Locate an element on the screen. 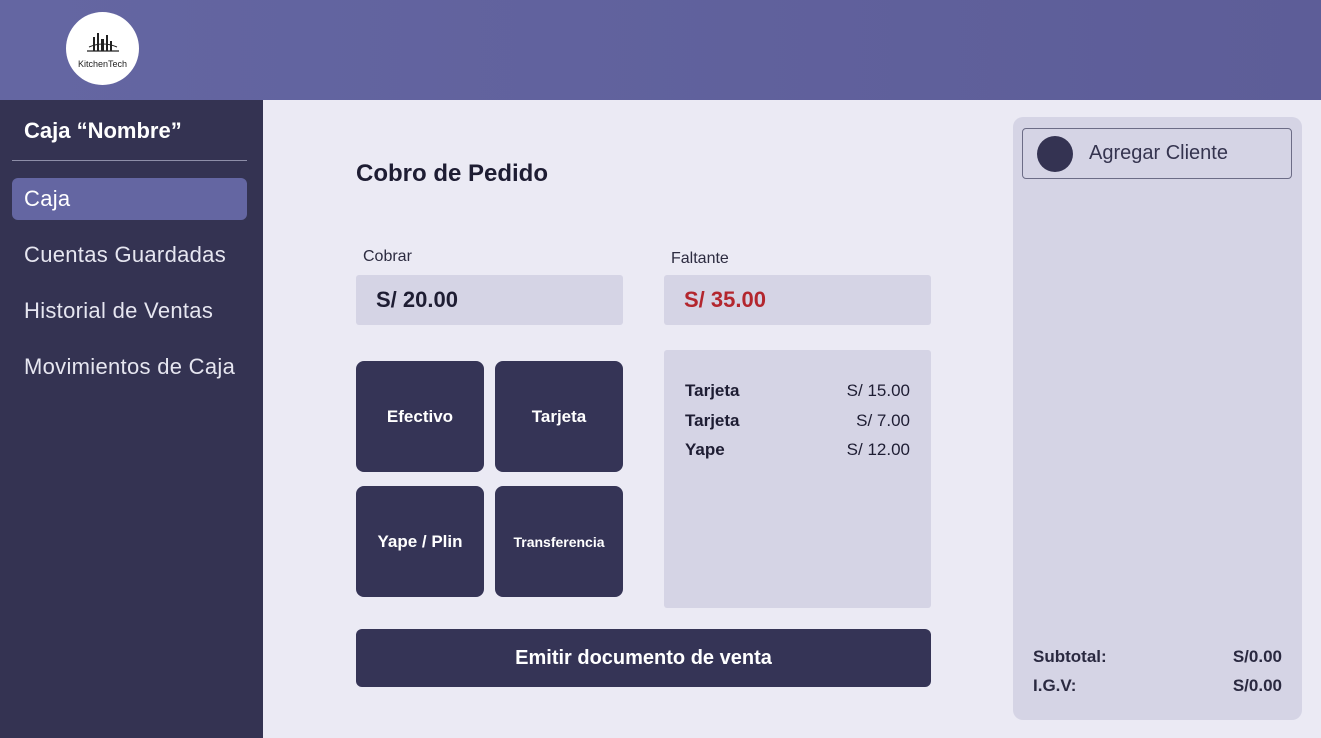 The height and width of the screenshot is (738, 1321). city-skyline-icon is located at coordinates (102, 42).